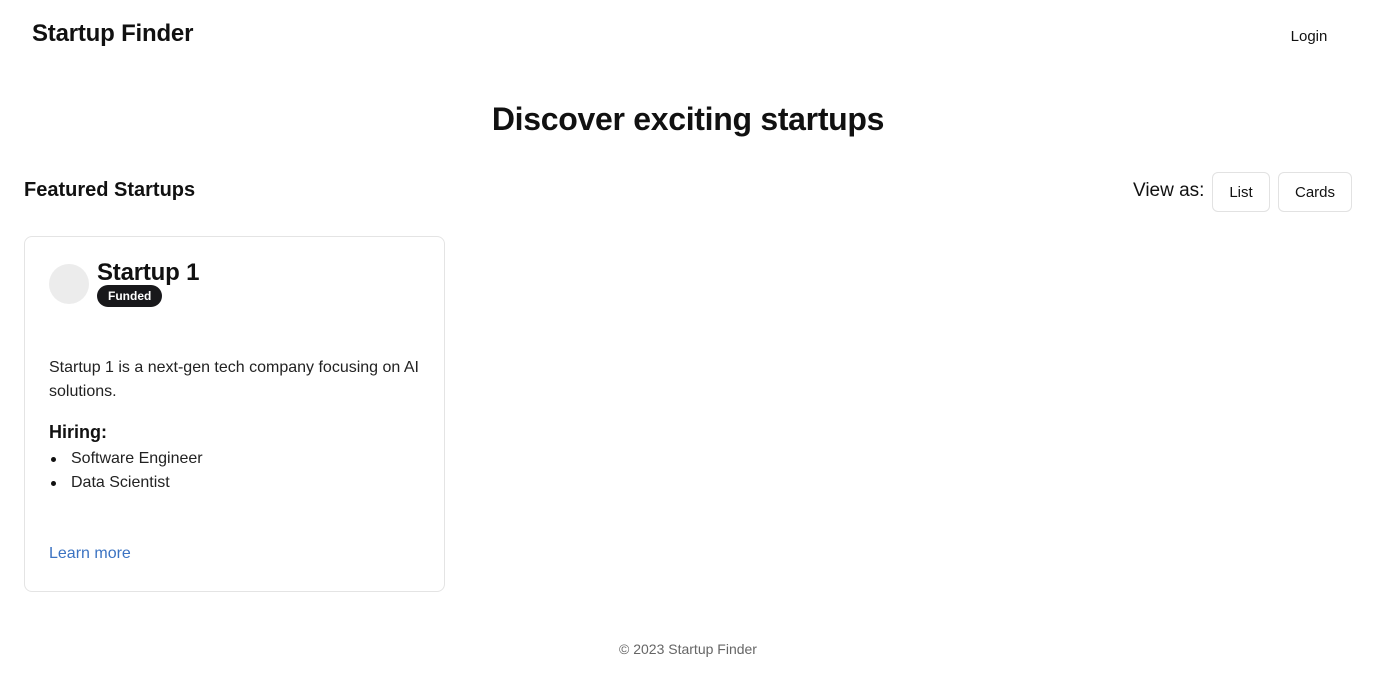 Image resolution: width=1376 pixels, height=676 pixels. Describe the element at coordinates (688, 119) in the screenshot. I see `hero-title: Discover exciting startups` at that location.